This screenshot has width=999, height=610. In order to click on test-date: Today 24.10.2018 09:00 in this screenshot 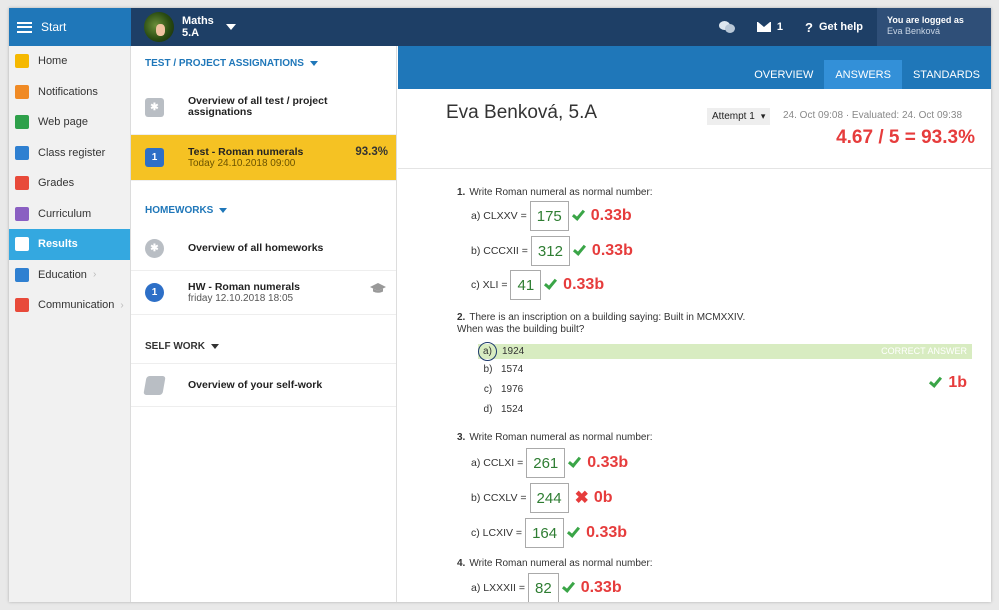, I will do `click(242, 163)`.